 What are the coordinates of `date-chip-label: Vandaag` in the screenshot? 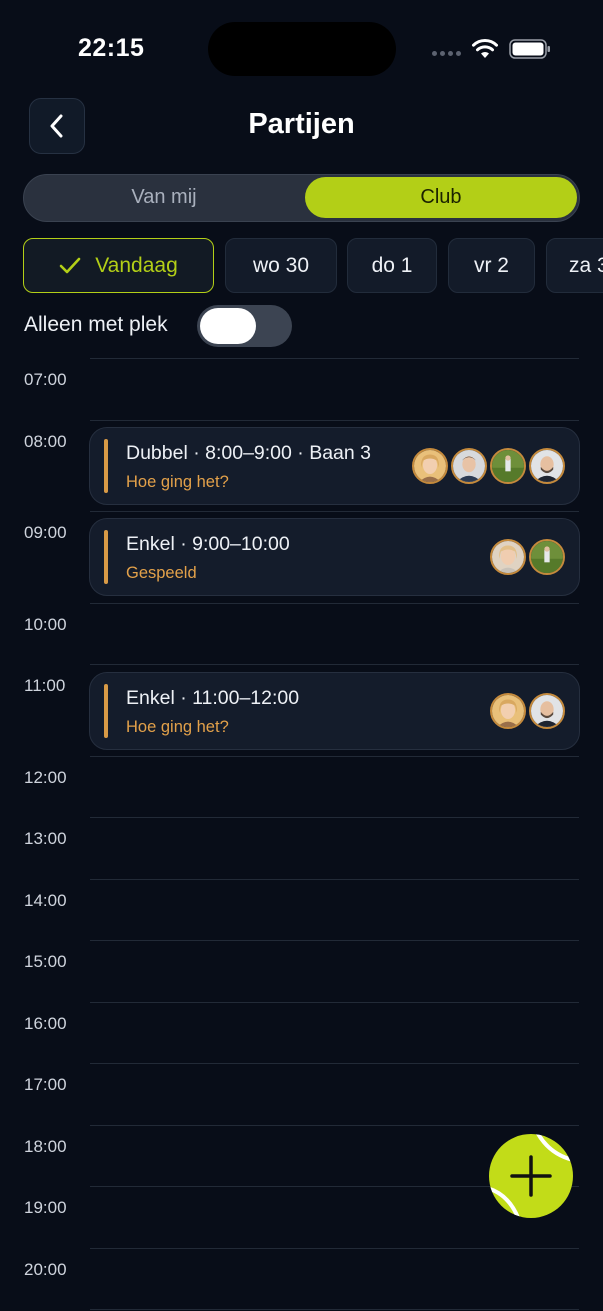 It's located at (136, 265).